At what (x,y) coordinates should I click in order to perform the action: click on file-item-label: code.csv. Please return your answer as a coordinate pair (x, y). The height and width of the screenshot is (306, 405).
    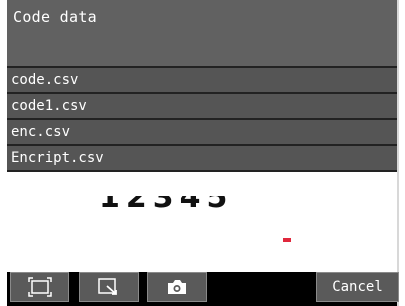
    Looking at the image, I should click on (45, 80).